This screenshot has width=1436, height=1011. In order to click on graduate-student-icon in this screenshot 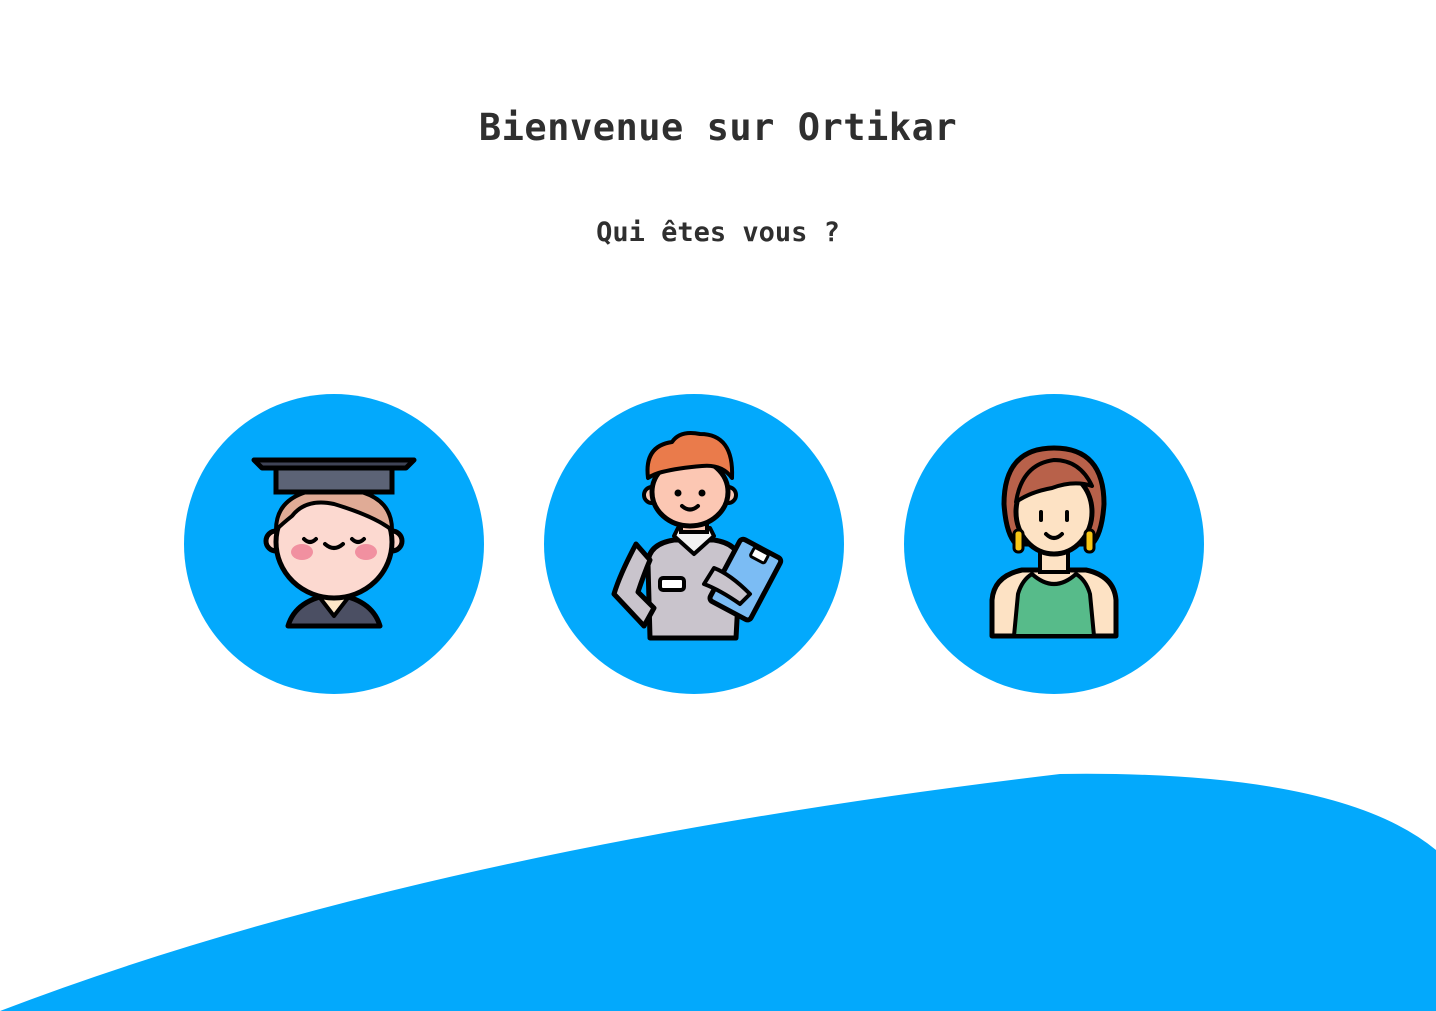, I will do `click(334, 543)`.